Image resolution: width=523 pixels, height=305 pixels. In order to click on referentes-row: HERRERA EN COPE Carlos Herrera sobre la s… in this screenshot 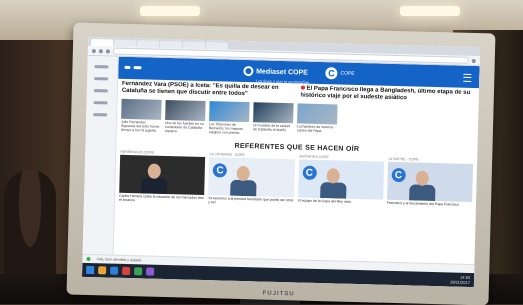, I will do `click(296, 182)`.